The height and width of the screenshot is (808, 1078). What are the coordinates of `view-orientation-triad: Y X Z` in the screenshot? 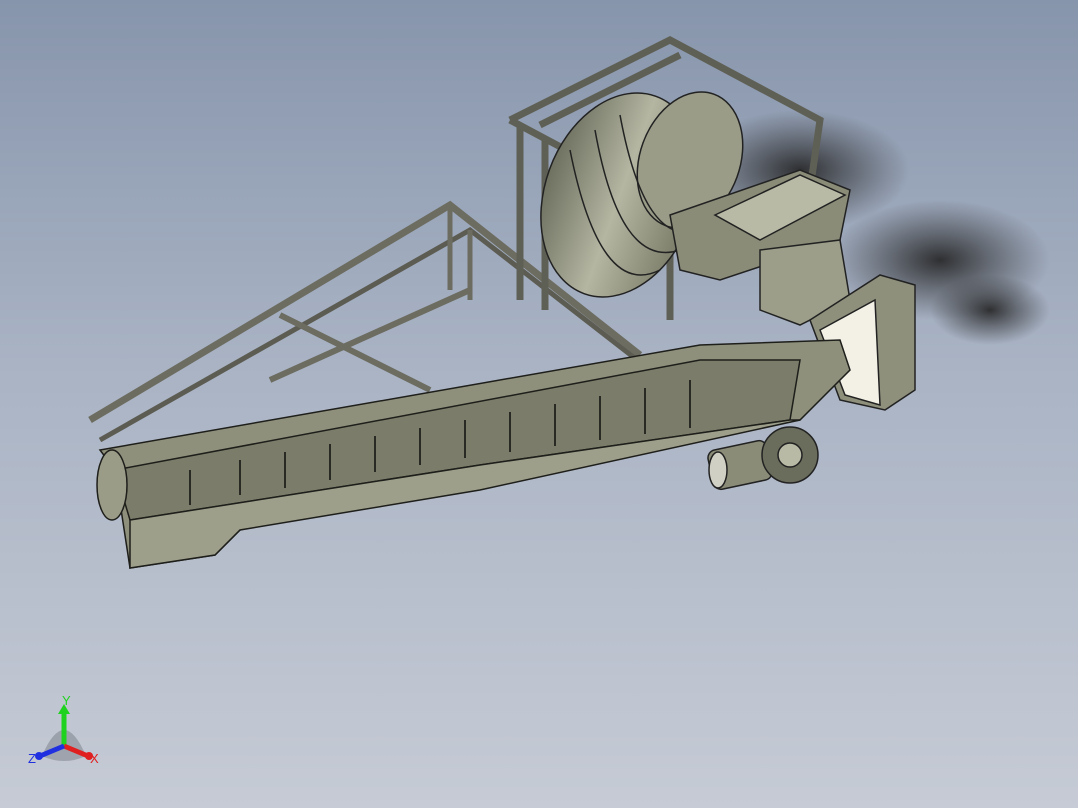 It's located at (66, 732).